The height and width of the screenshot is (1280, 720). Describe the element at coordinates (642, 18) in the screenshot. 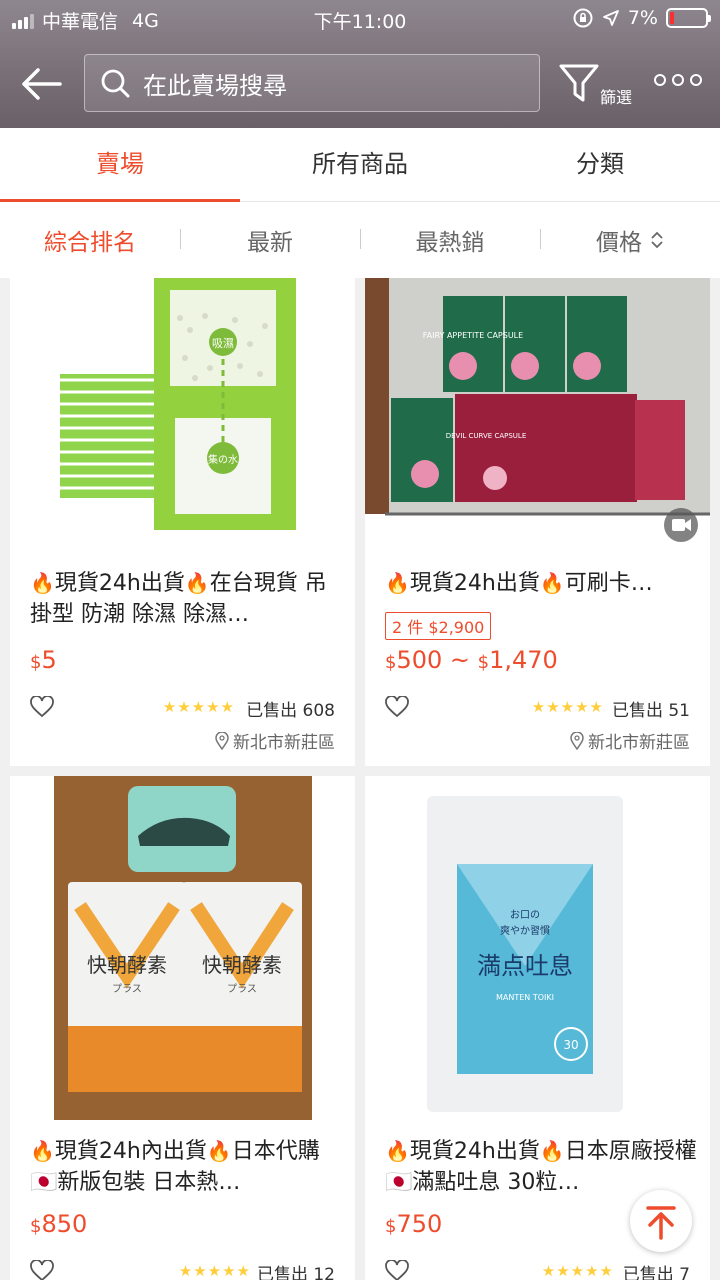

I see `battery-percent: 7%` at that location.